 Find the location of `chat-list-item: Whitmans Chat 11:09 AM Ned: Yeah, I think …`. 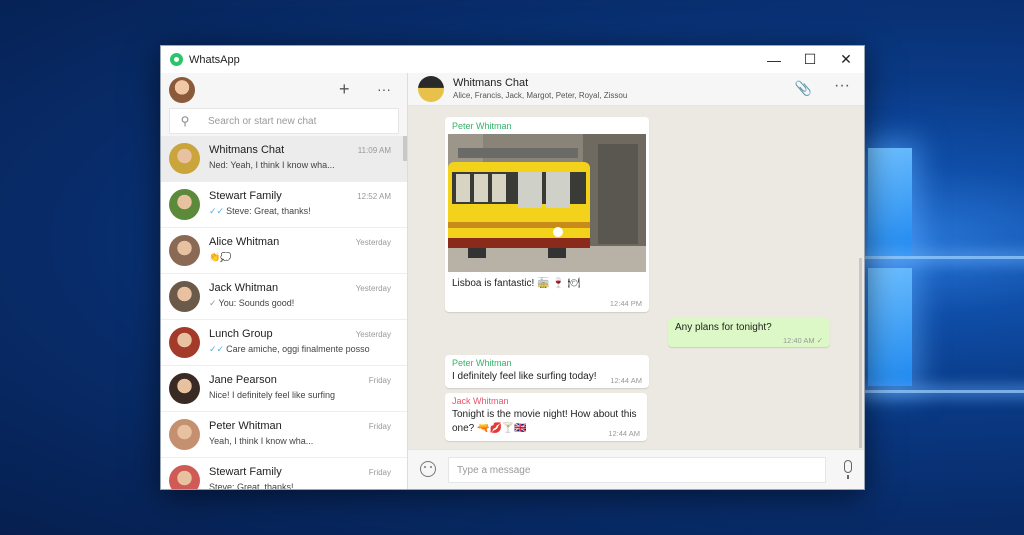

chat-list-item: Whitmans Chat 11:09 AM Ned: Yeah, I think … is located at coordinates (284, 159).